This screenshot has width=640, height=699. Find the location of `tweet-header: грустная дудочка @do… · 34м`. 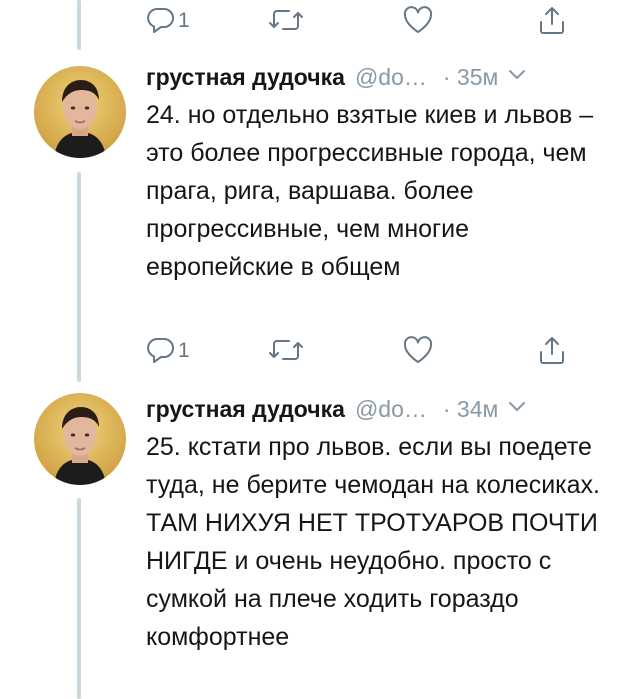

tweet-header: грустная дудочка @do… · 34м is located at coordinates (383, 409).